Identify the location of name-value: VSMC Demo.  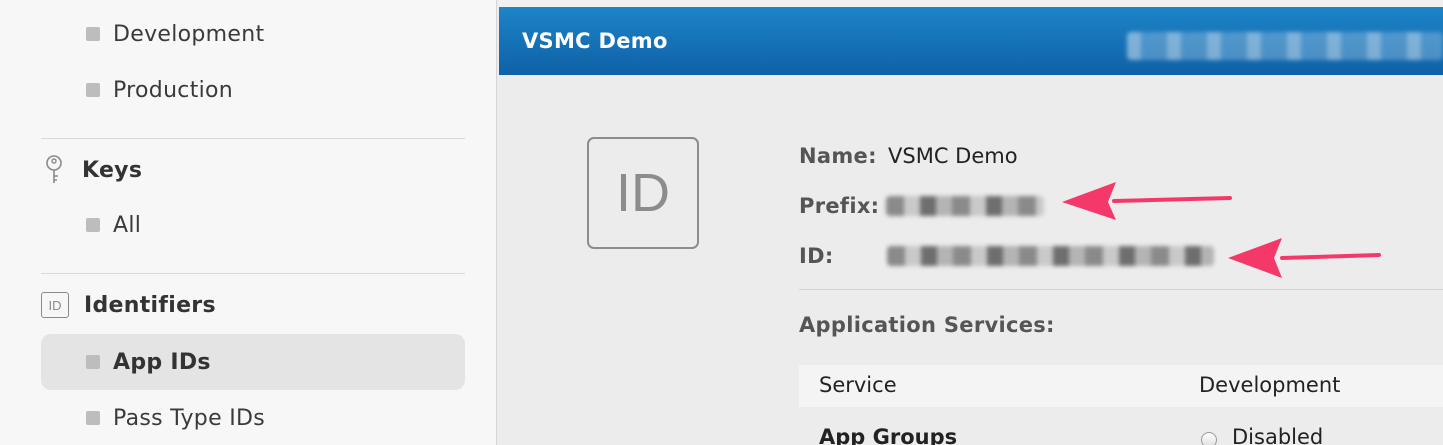
(953, 156).